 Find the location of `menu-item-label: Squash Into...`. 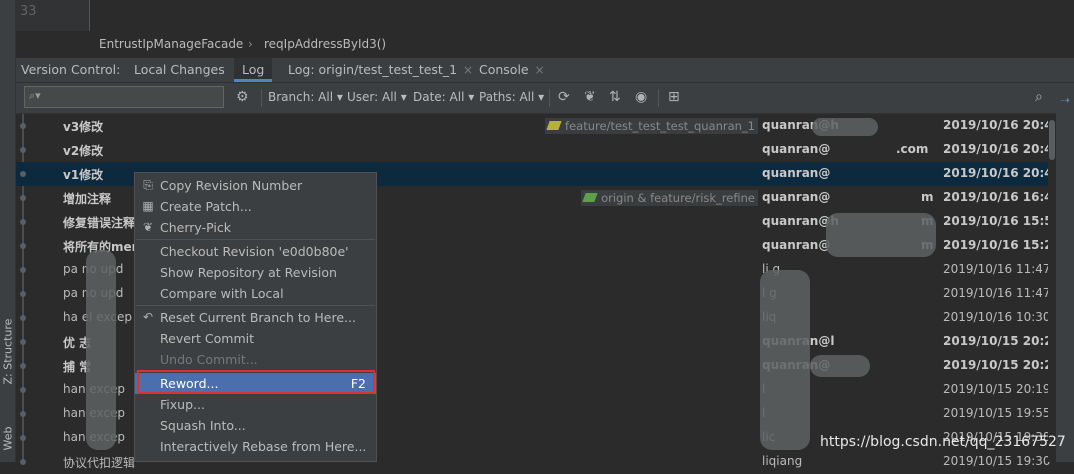

menu-item-label: Squash Into... is located at coordinates (203, 425).